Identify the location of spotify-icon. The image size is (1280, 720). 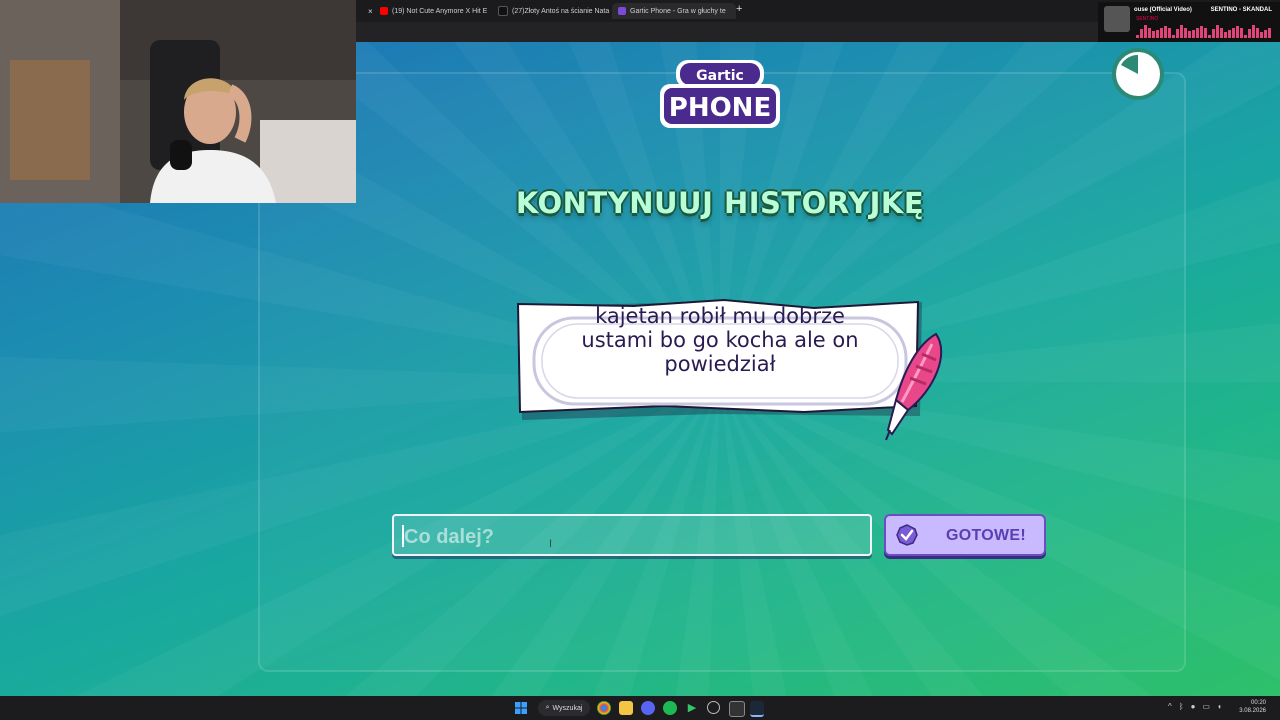
(670, 708).